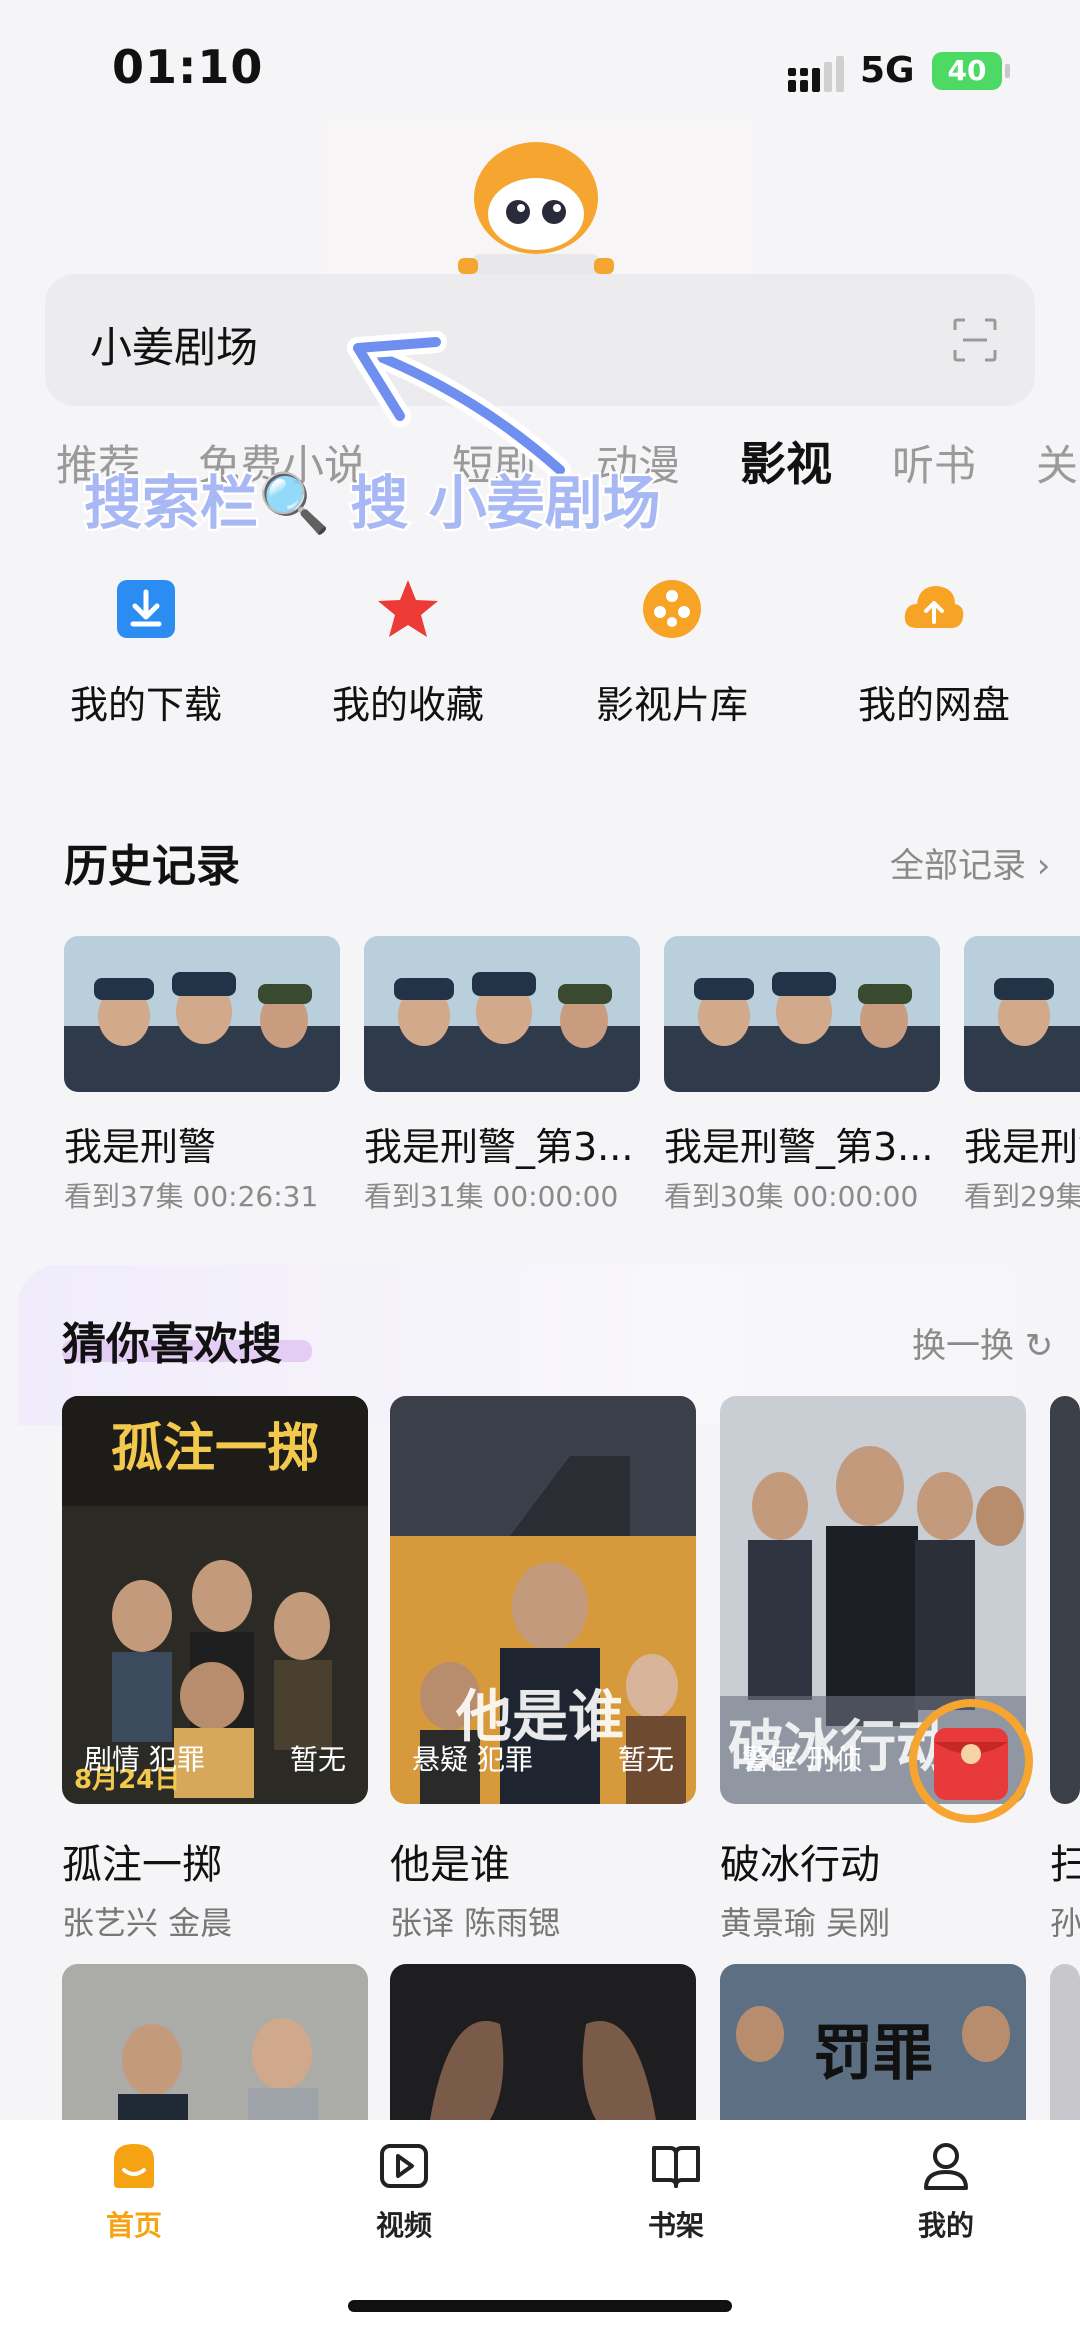 This screenshot has height=2337, width=1080. What do you see at coordinates (1057, 462) in the screenshot?
I see `tab-more: 关` at bounding box center [1057, 462].